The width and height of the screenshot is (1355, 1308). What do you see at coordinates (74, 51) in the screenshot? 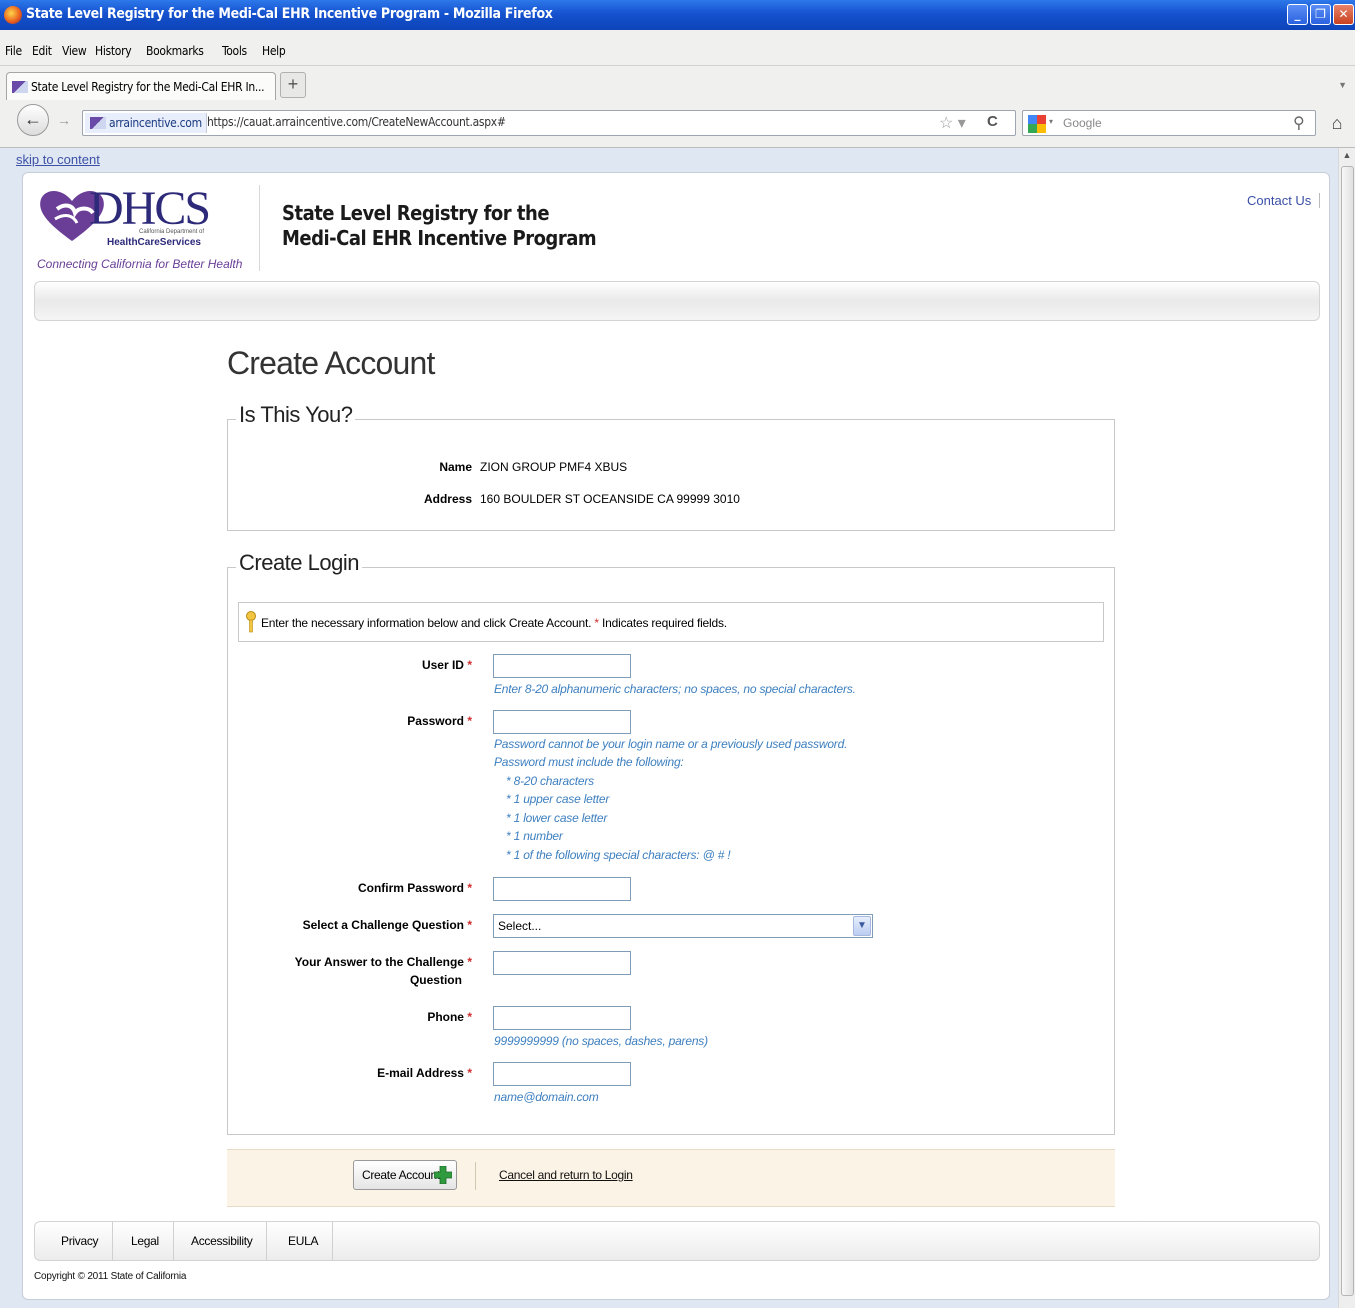
I see `menu-view: View` at bounding box center [74, 51].